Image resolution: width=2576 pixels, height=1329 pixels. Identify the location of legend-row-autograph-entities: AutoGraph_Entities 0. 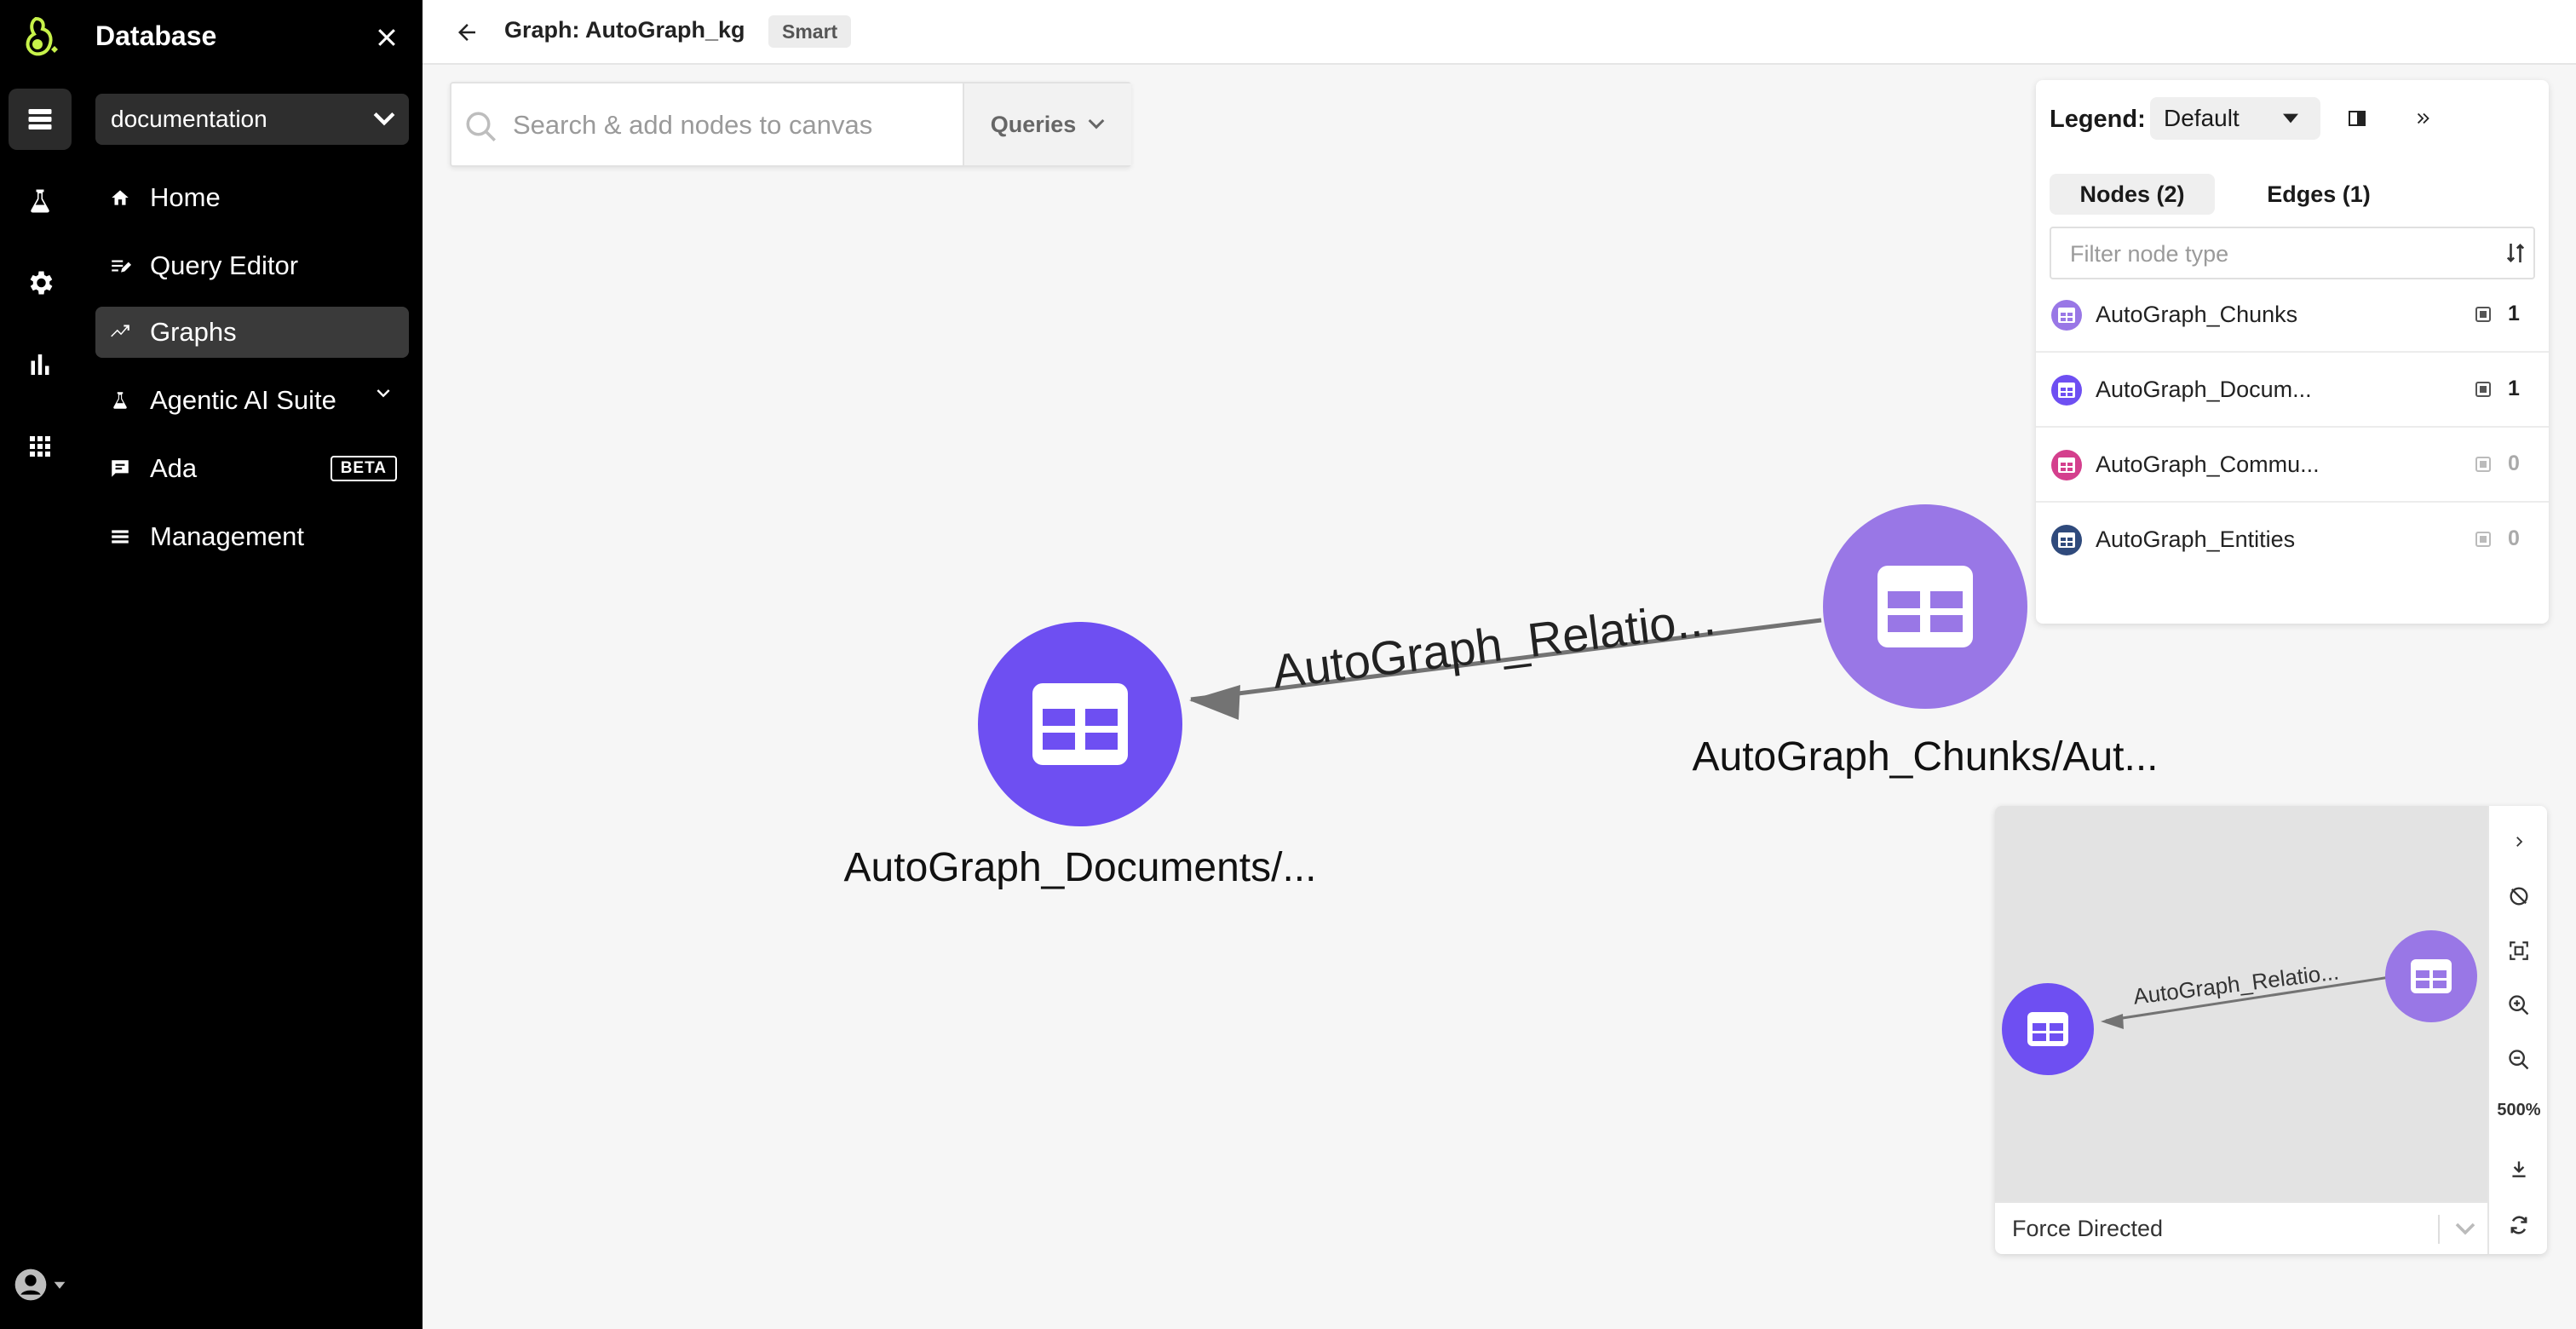
(2293, 540).